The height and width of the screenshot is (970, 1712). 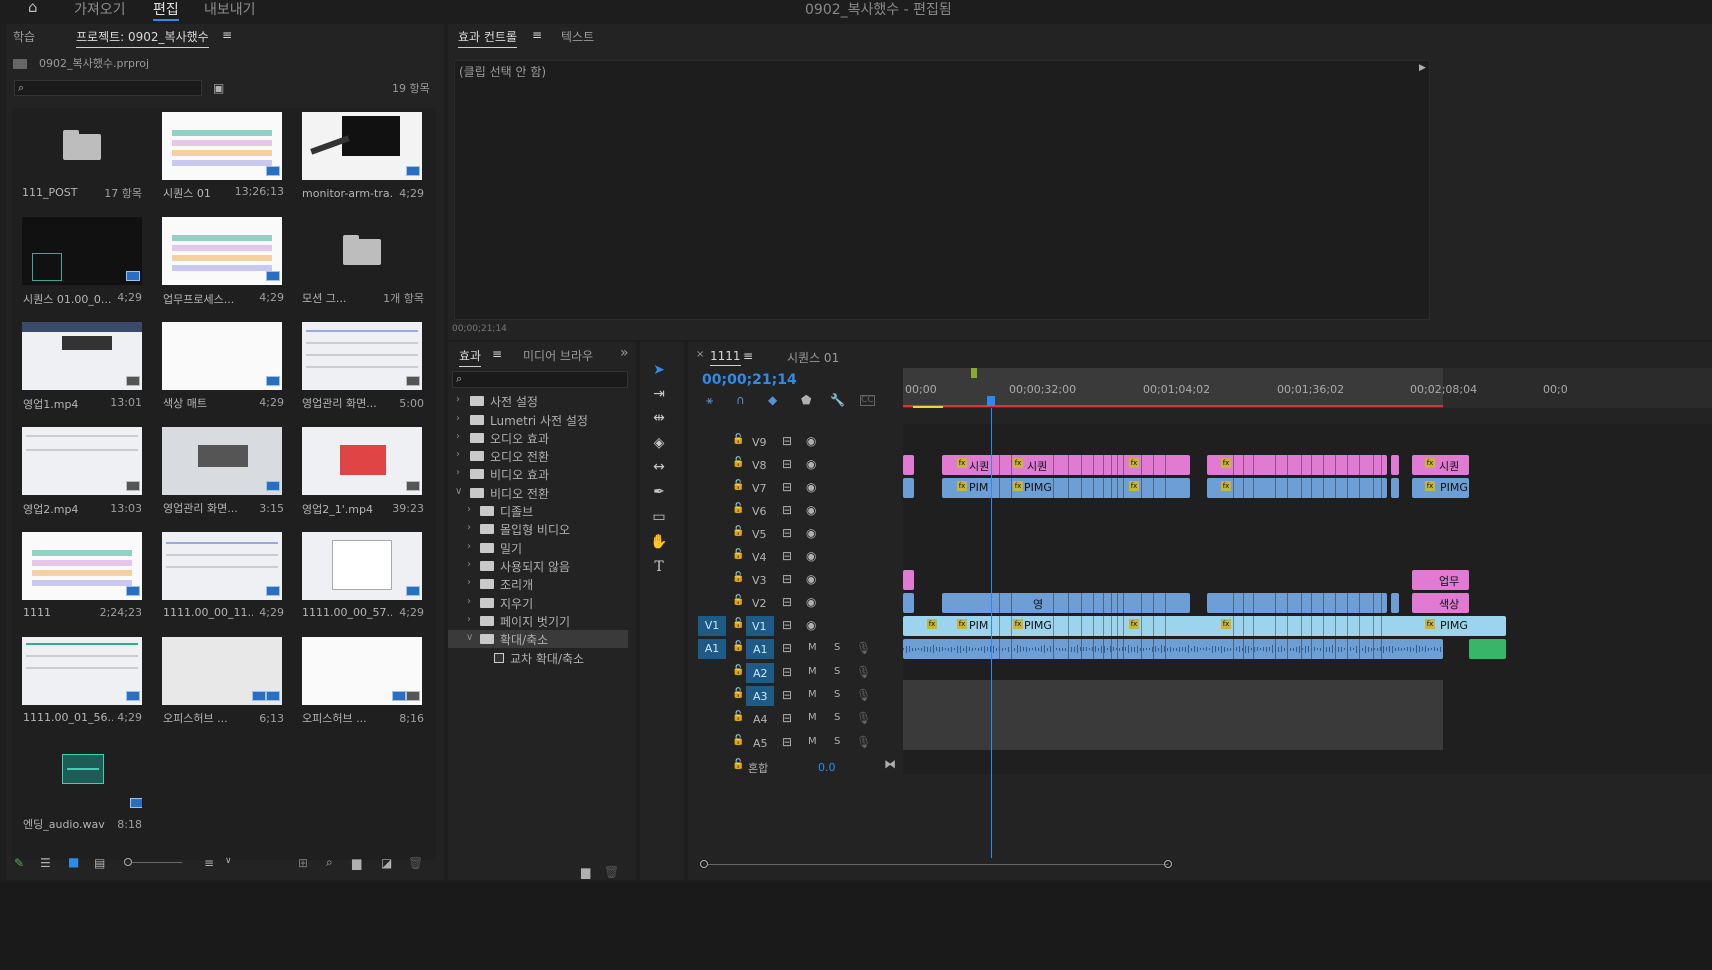 I want to click on track-label: V8, so click(x=759, y=465).